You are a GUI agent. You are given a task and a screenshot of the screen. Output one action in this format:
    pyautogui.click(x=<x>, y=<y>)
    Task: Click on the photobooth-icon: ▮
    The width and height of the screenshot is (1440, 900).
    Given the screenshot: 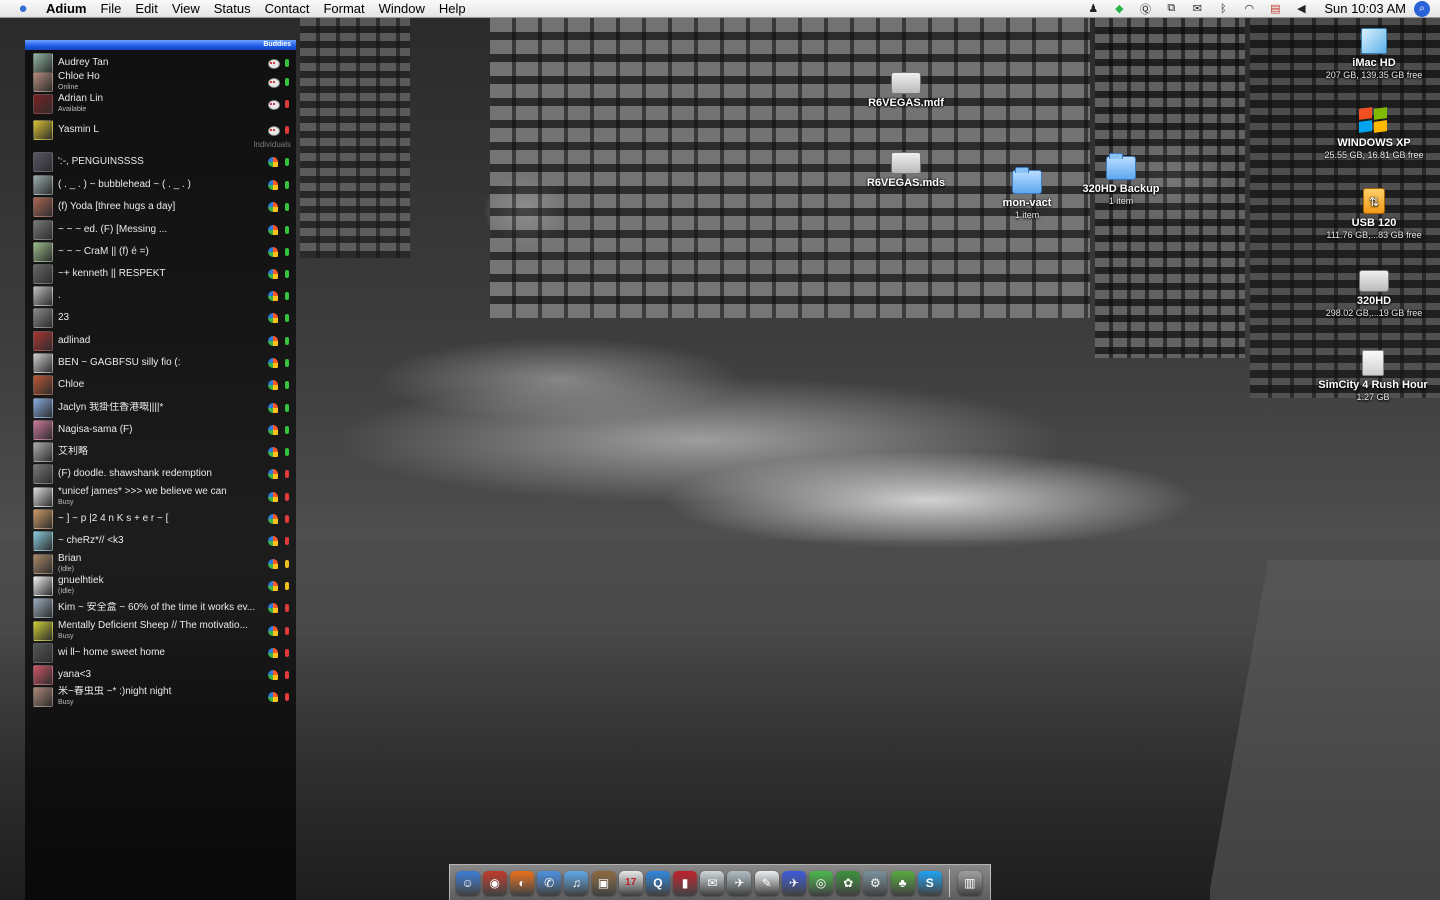 What is the action you would take?
    pyautogui.click(x=685, y=882)
    